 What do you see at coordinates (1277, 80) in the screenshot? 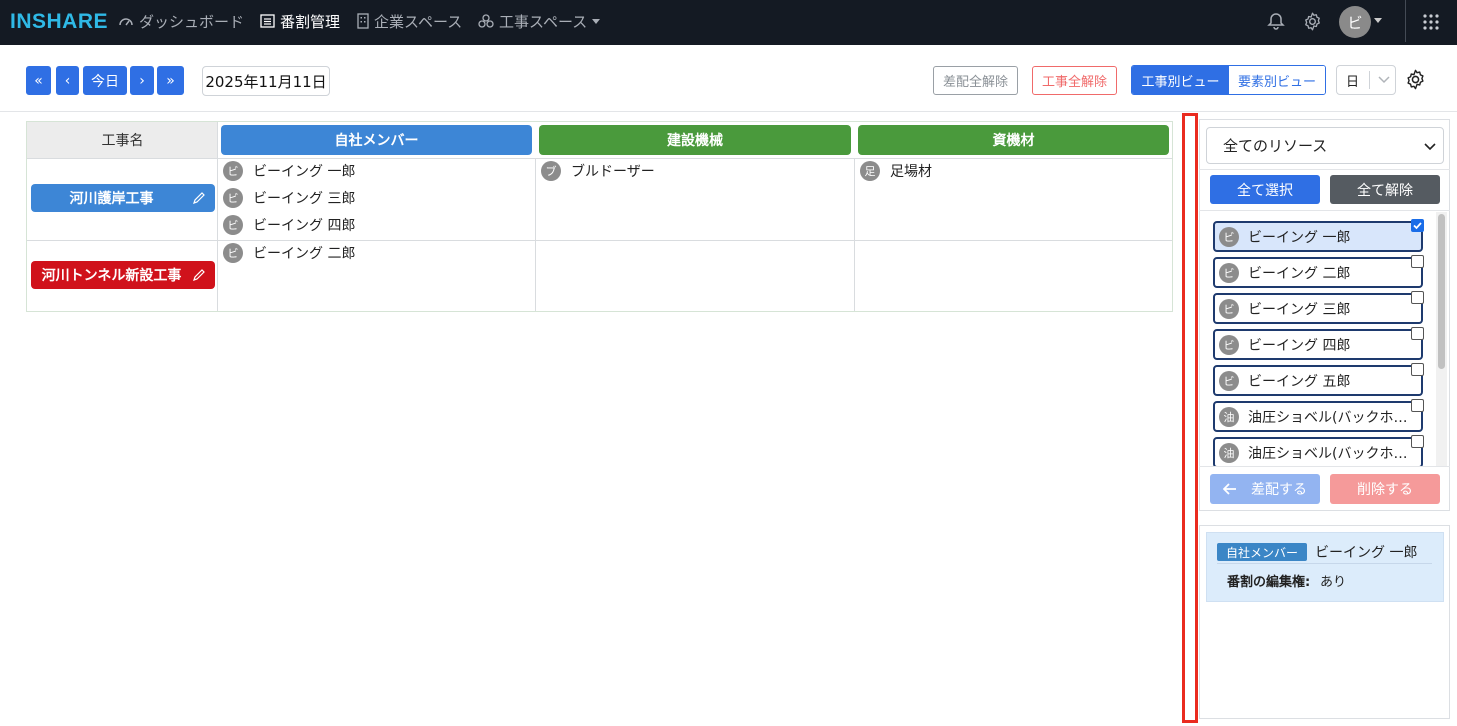
I see `element-view-tab: 要素別ビュー` at bounding box center [1277, 80].